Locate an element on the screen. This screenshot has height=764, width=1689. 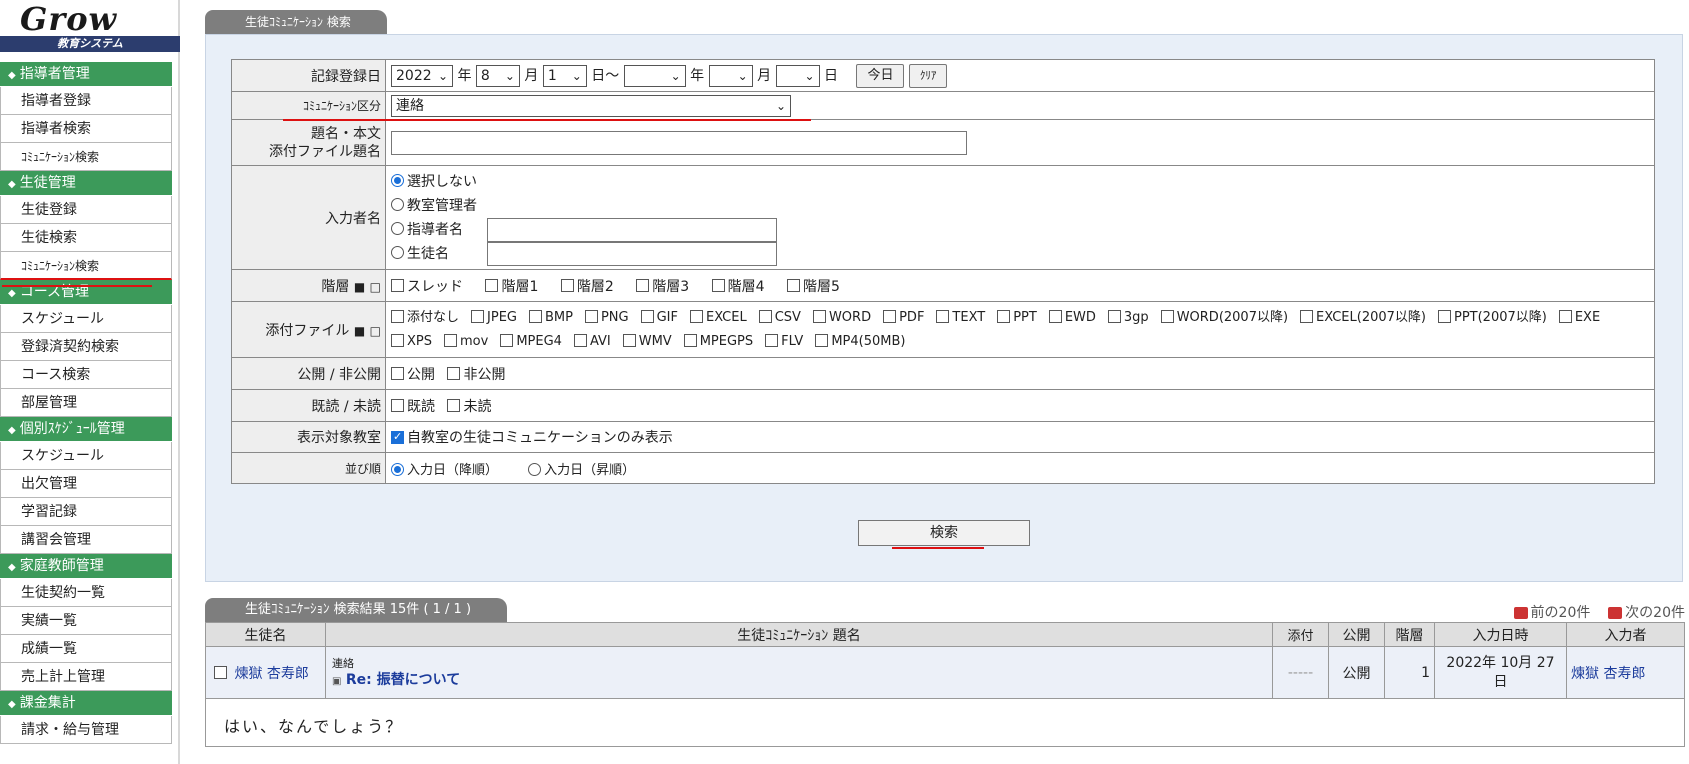
target-class-own-only: 自教室の生徒コミュニケーションのみ表示 is located at coordinates (532, 437).